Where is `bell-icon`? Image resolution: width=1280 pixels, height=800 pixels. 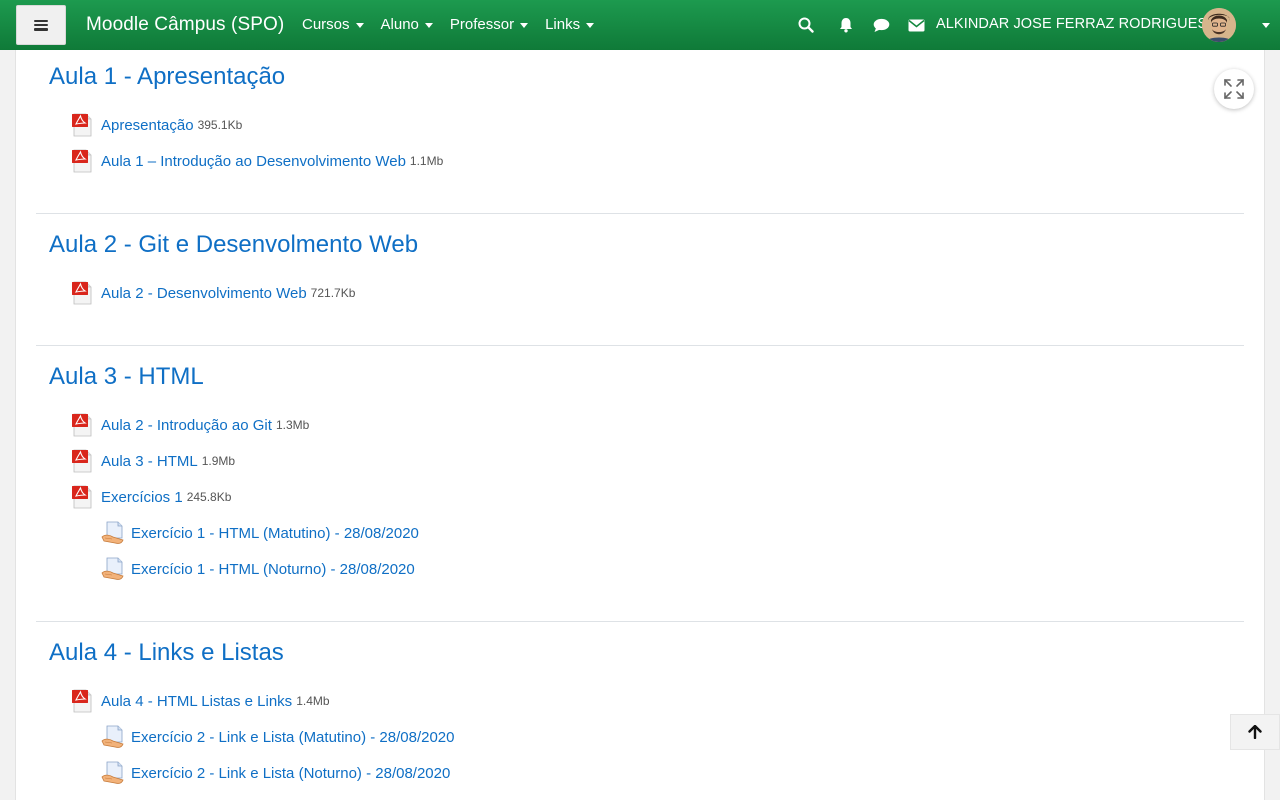
bell-icon is located at coordinates (846, 25).